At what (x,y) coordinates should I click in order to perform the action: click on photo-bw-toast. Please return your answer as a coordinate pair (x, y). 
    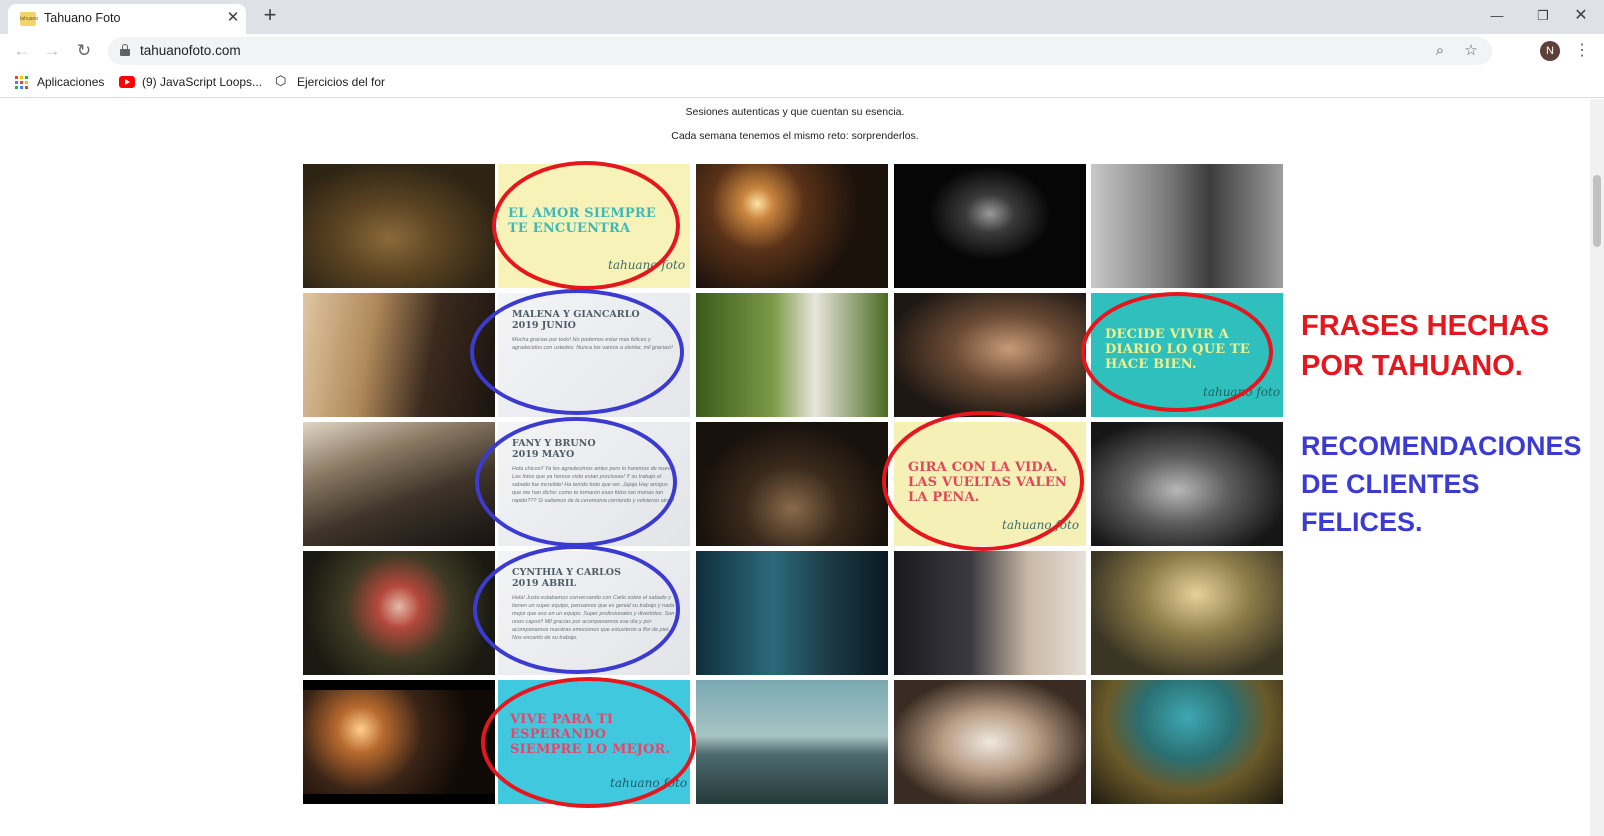
    Looking at the image, I should click on (1187, 226).